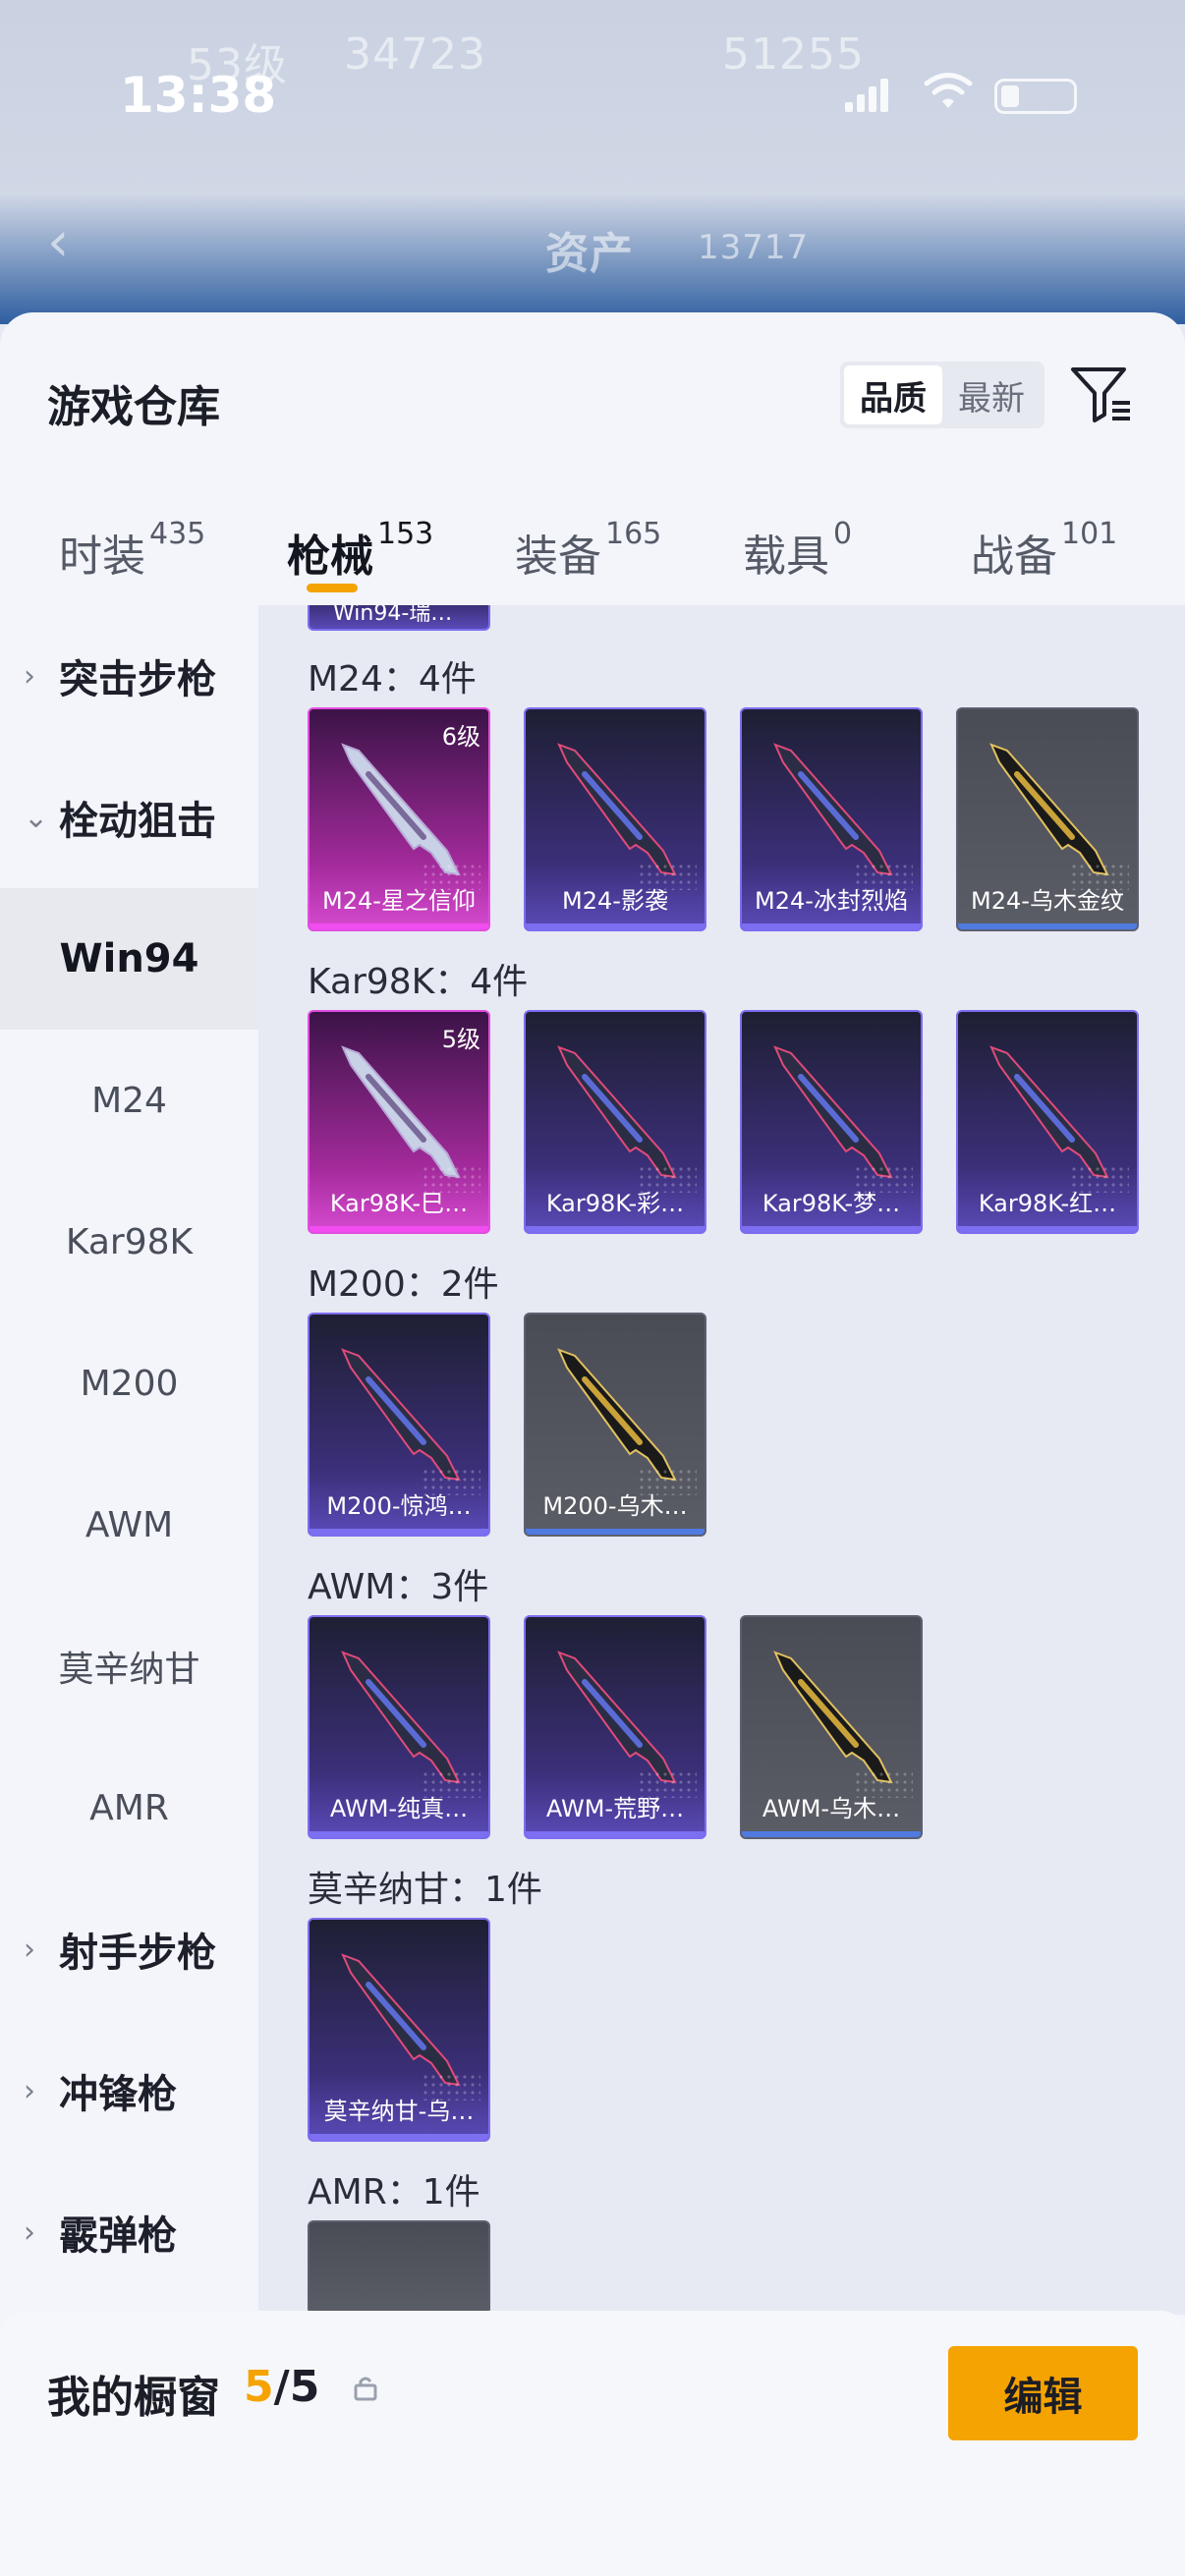 This screenshot has height=2576, width=1185. I want to click on group-title: M200：2件, so click(404, 1284).